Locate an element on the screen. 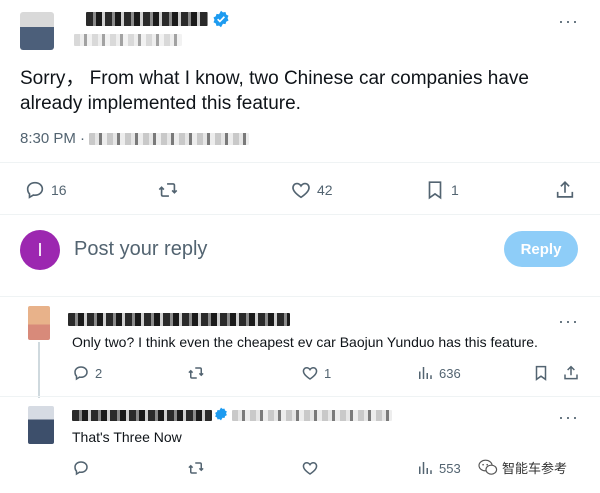  watermark-text: 智能车参考 is located at coordinates (535, 468).